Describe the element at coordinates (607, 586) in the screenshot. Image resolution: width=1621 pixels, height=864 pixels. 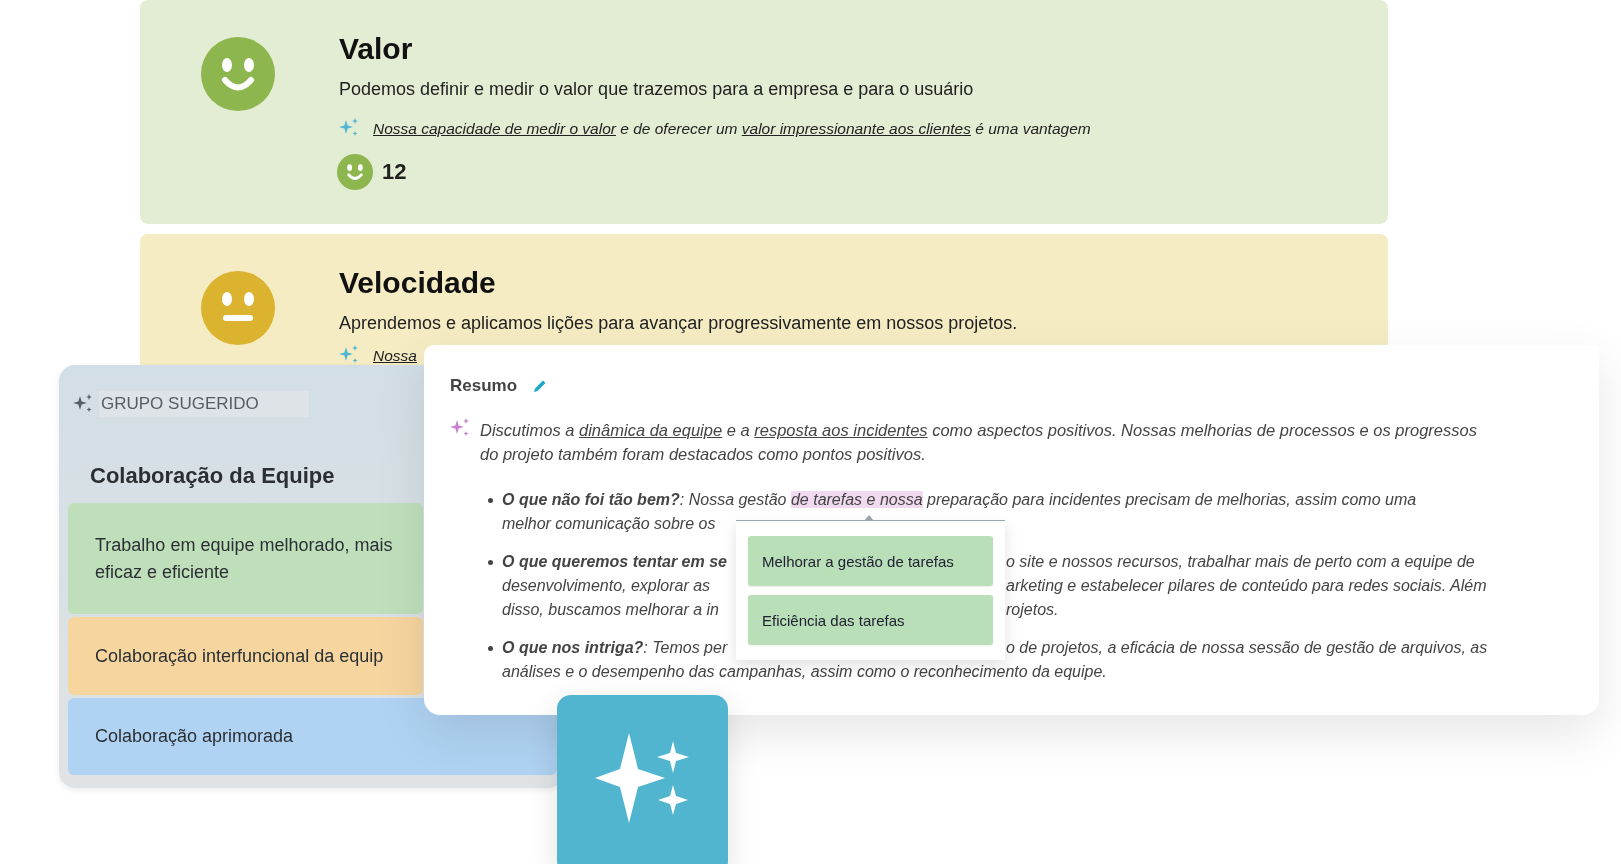
I see `bullet-text: desenvolvimento, explorar as` at that location.